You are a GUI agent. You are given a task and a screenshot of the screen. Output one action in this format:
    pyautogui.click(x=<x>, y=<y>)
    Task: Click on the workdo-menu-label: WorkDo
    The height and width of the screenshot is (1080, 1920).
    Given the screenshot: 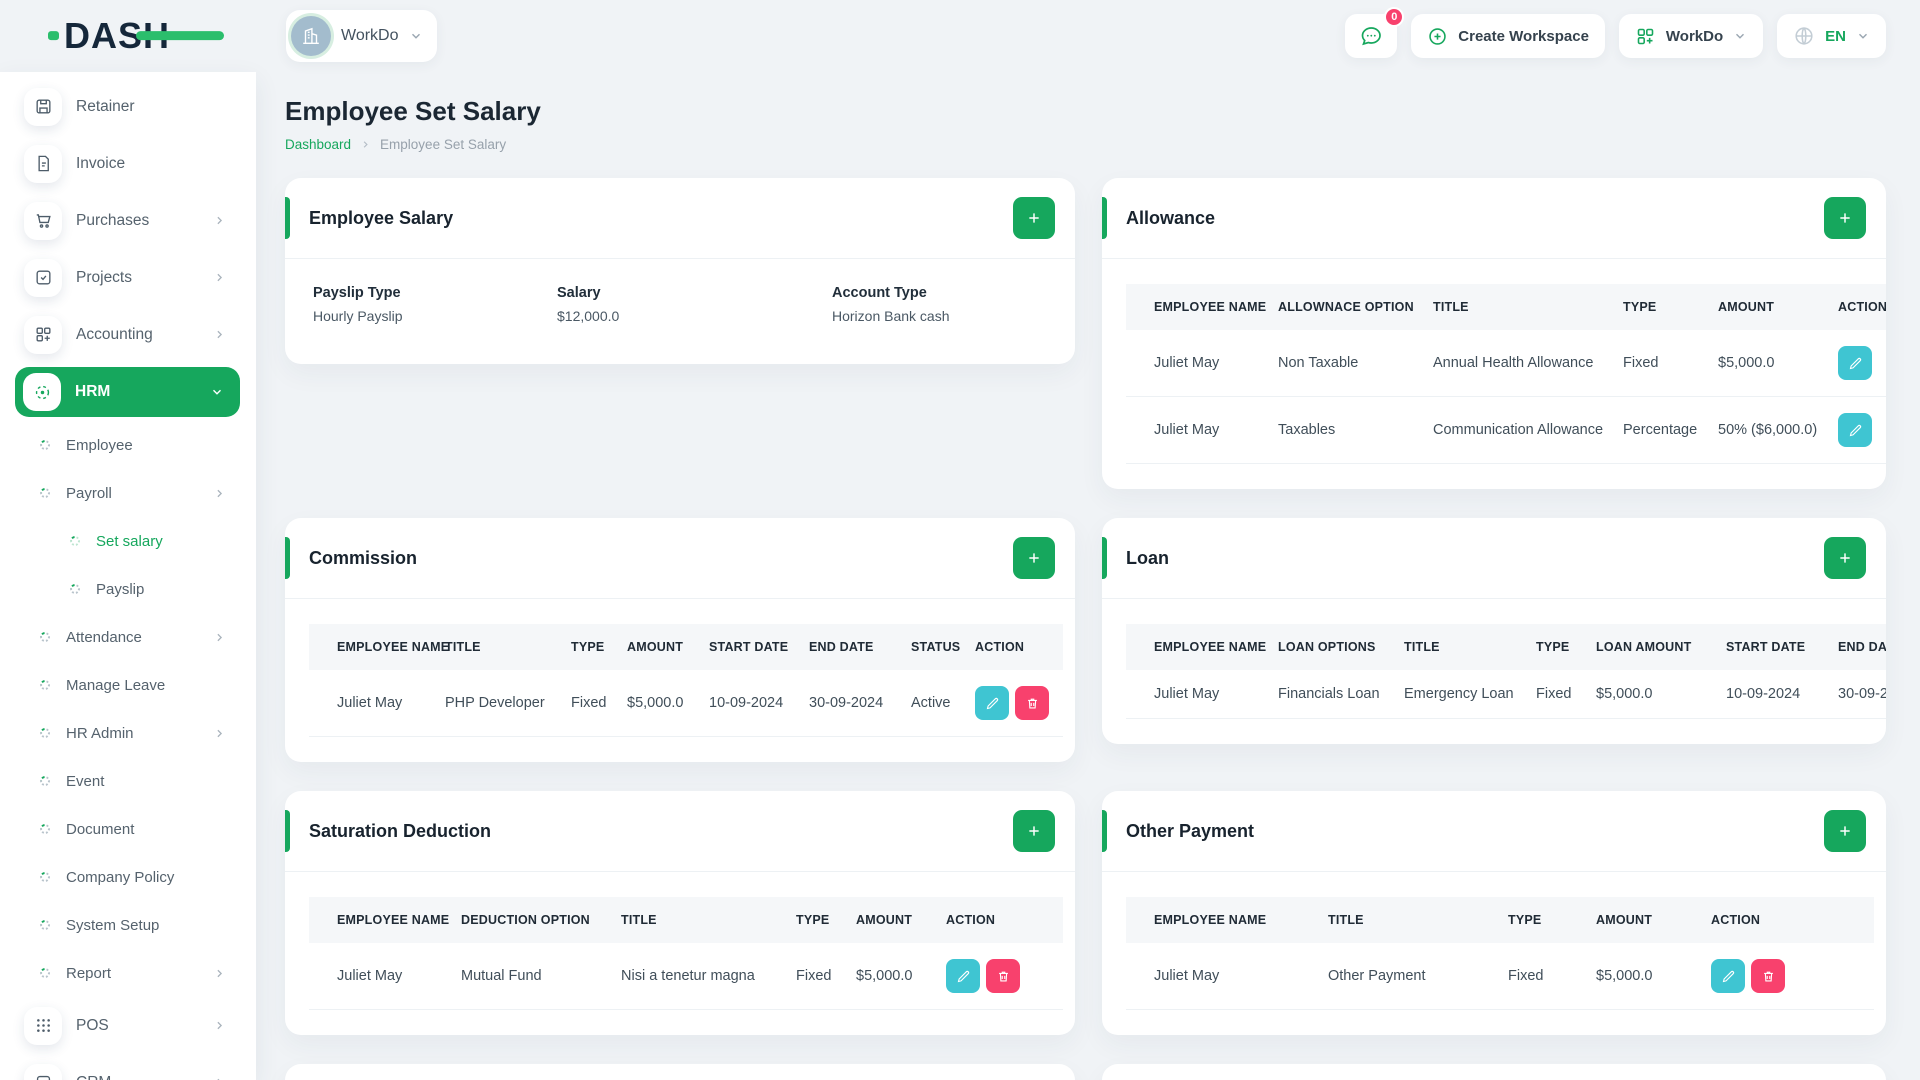 What is the action you would take?
    pyautogui.click(x=1694, y=36)
    